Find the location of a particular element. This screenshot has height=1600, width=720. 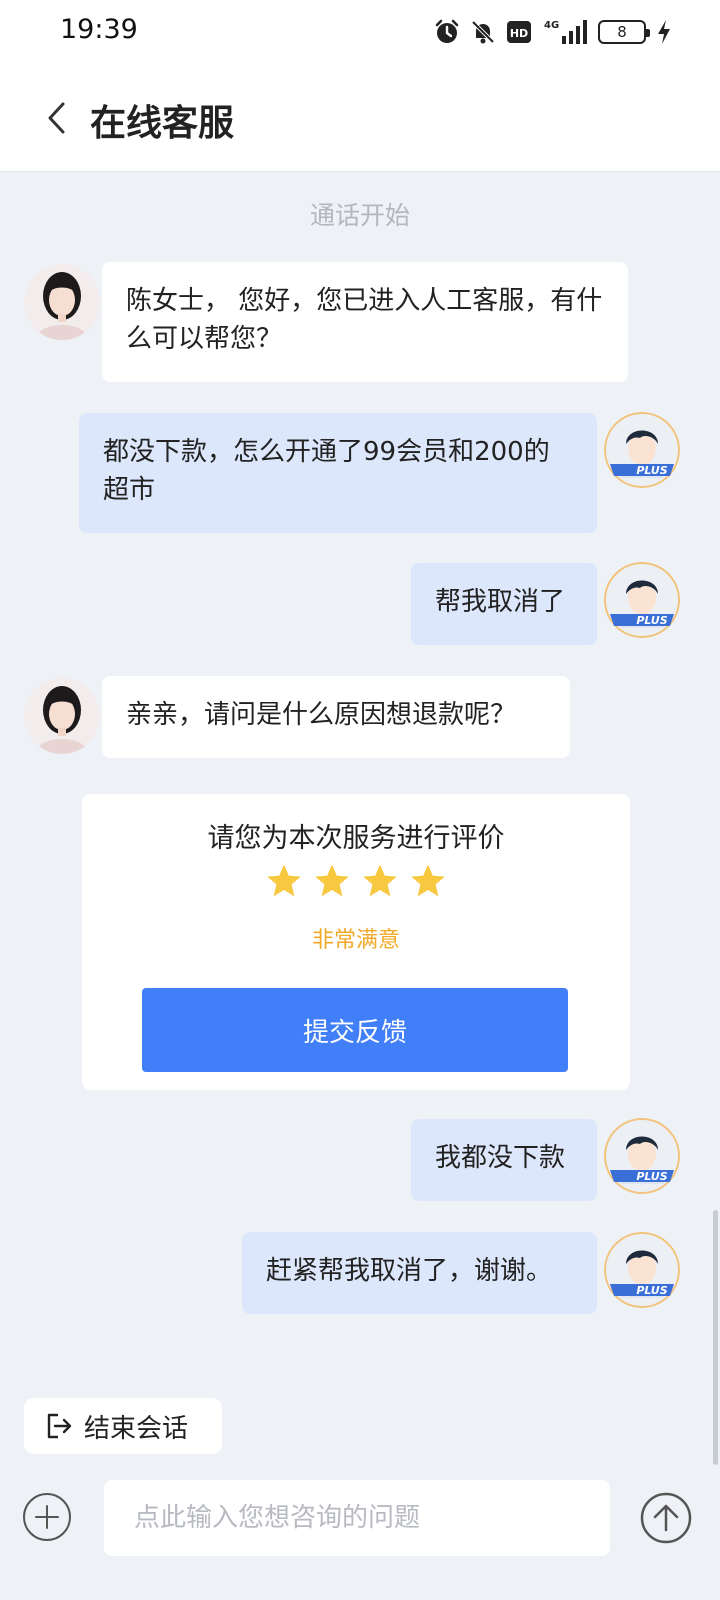

battery-level: 8 is located at coordinates (622, 32).